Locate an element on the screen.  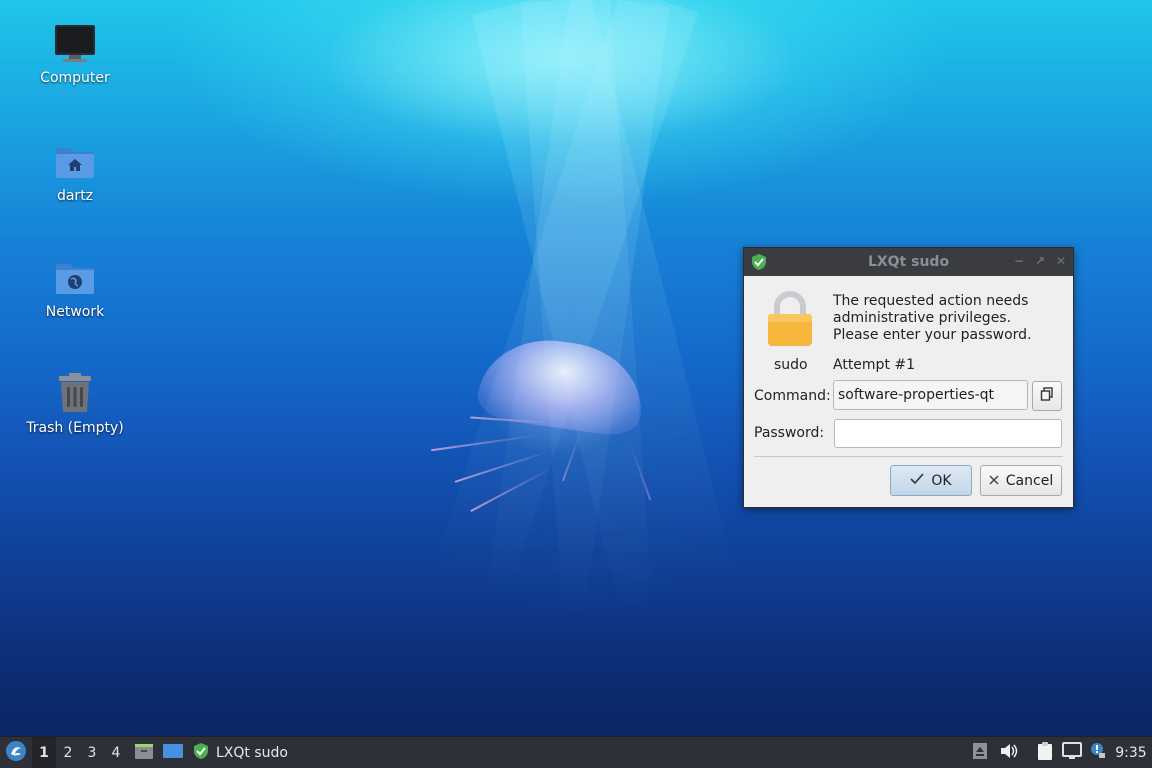
ok-label: OK is located at coordinates (941, 480).